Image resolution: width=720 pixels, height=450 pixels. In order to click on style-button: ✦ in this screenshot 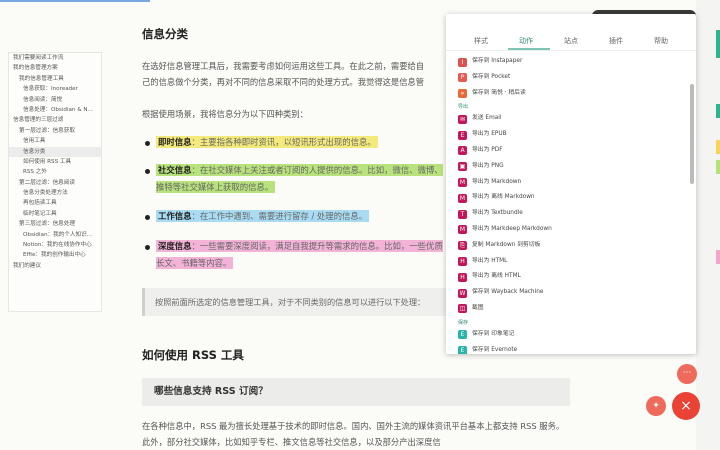, I will do `click(656, 406)`.